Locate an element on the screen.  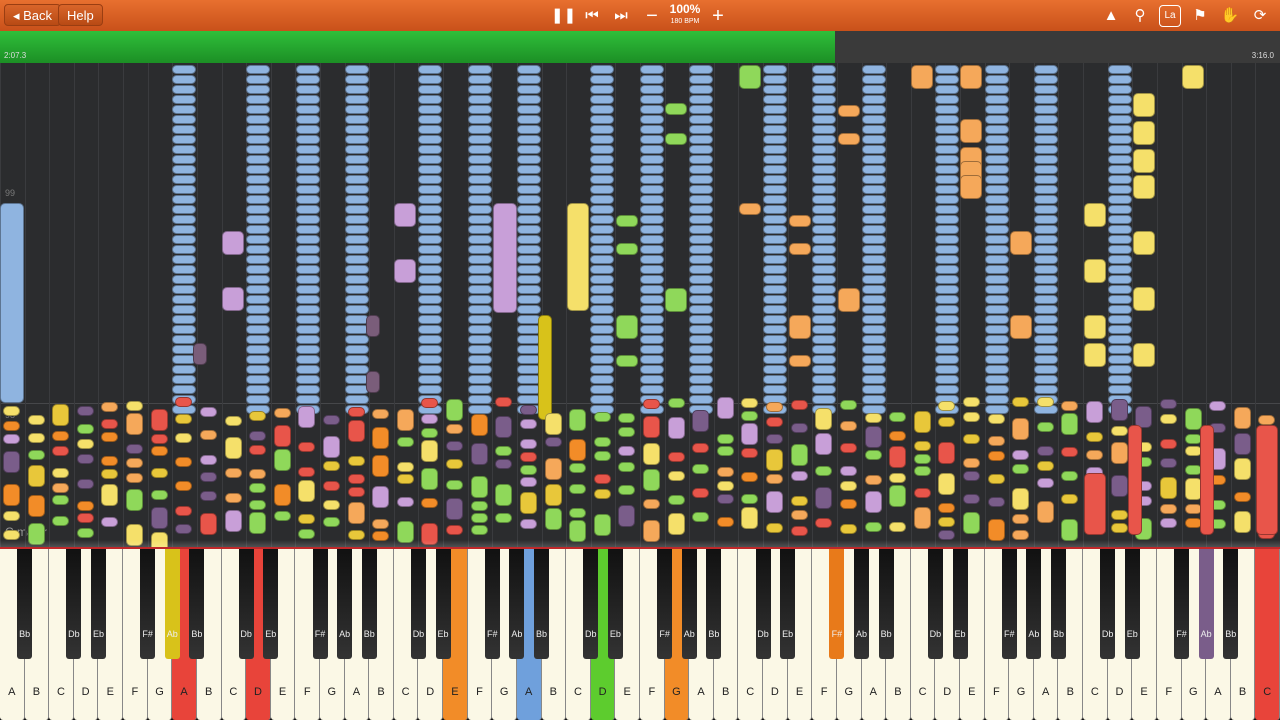
label-icon: La is located at coordinates (1170, 16).